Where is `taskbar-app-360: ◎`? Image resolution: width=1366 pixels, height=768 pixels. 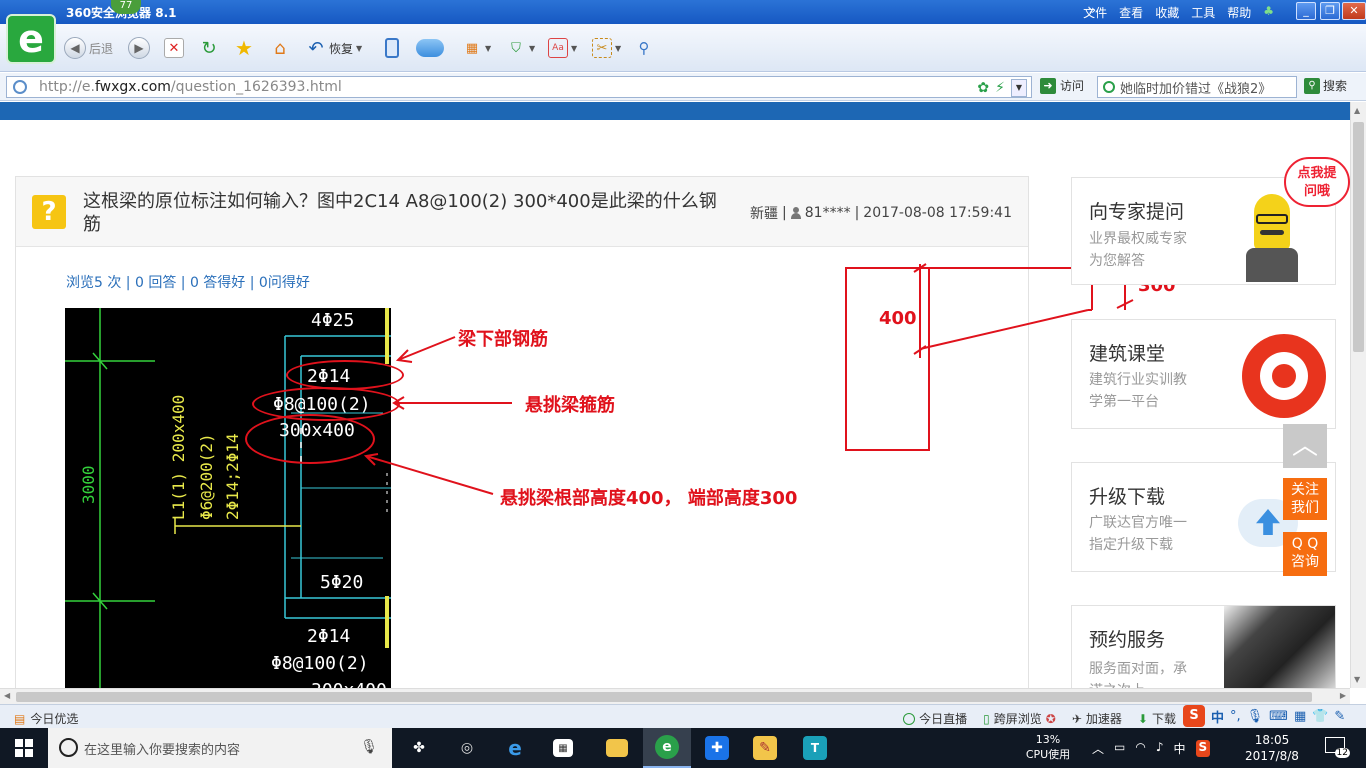
taskbar-app-360: ◎ is located at coordinates (467, 748).